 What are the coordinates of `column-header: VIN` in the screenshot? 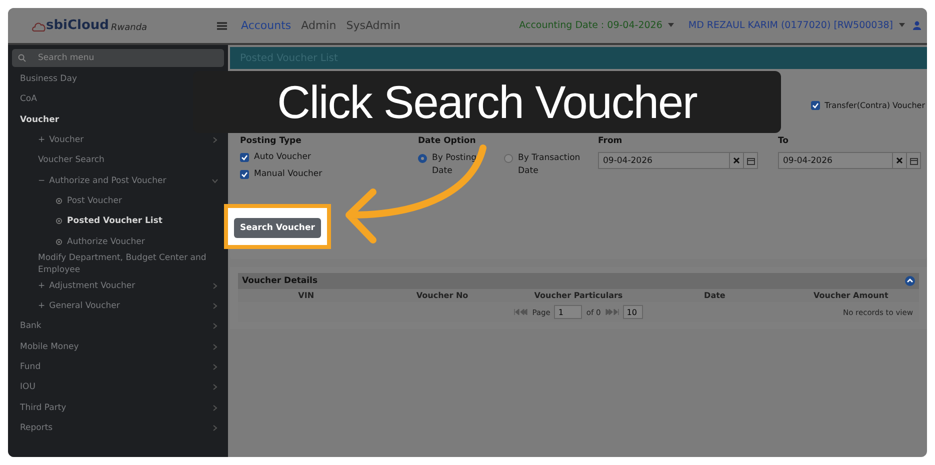 It's located at (306, 296).